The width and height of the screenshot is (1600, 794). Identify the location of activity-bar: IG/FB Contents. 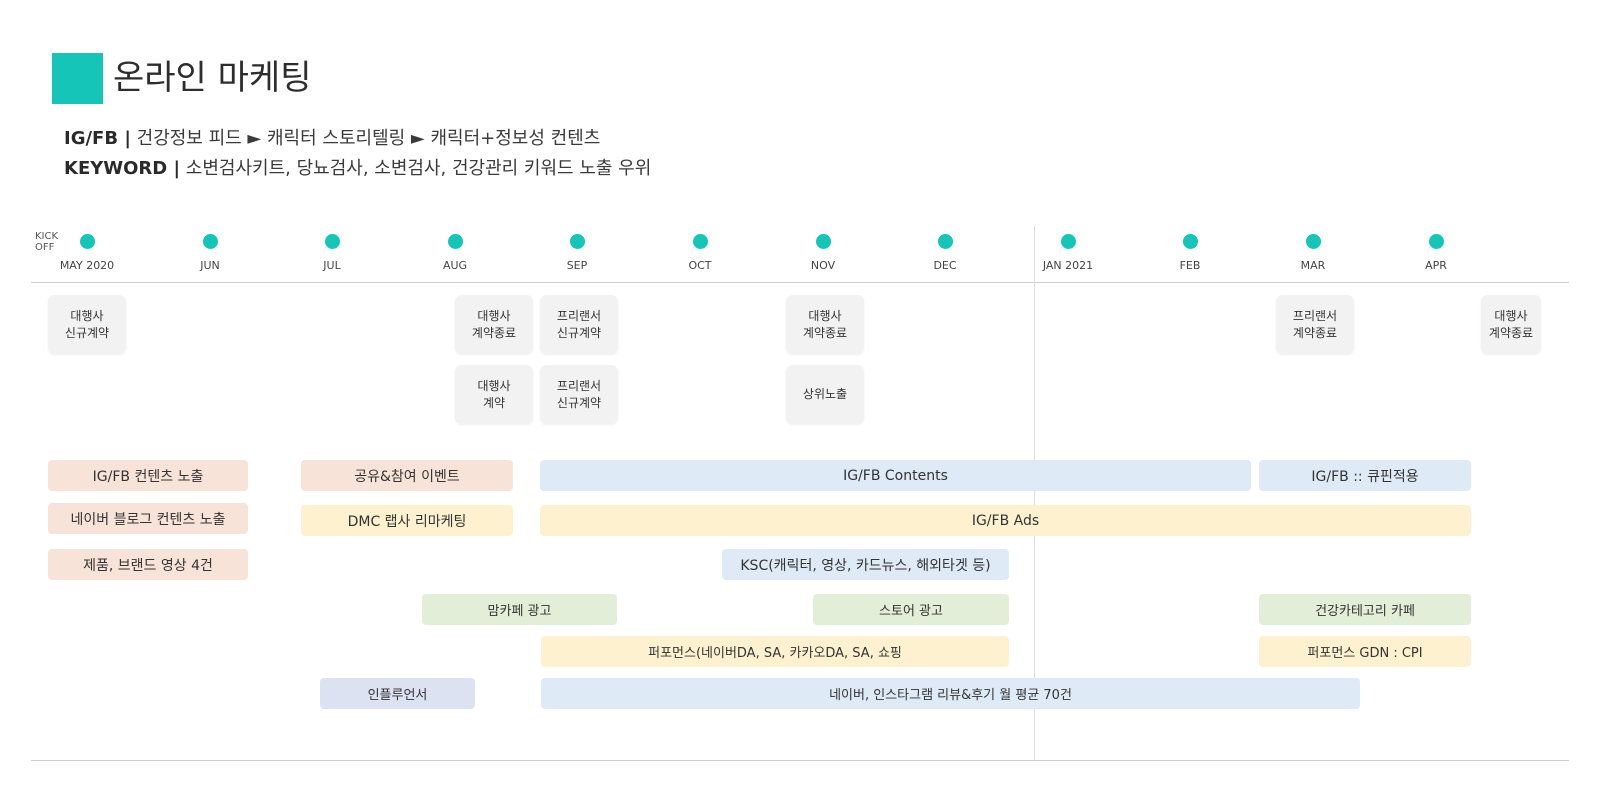
(895, 475).